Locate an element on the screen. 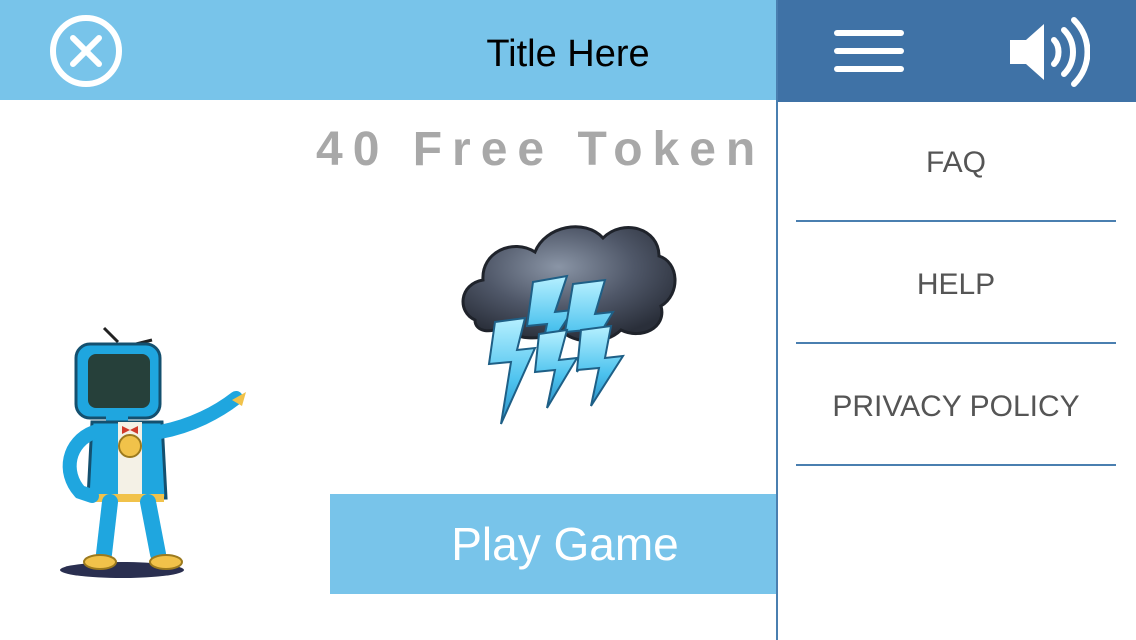 The width and height of the screenshot is (1136, 640). sound-toggle-button is located at coordinates (1048, 52).